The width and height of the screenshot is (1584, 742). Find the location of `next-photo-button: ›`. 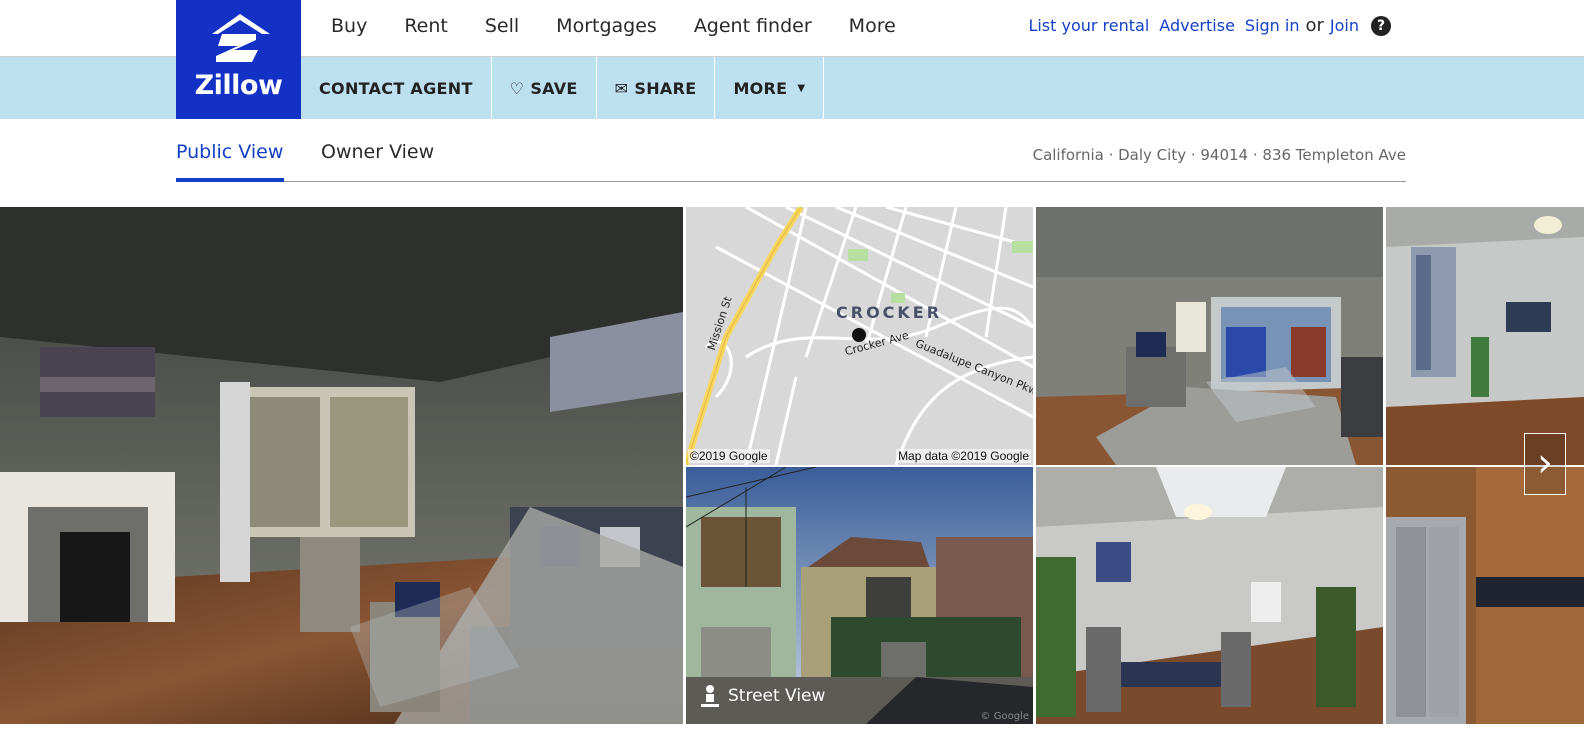

next-photo-button: › is located at coordinates (1545, 464).